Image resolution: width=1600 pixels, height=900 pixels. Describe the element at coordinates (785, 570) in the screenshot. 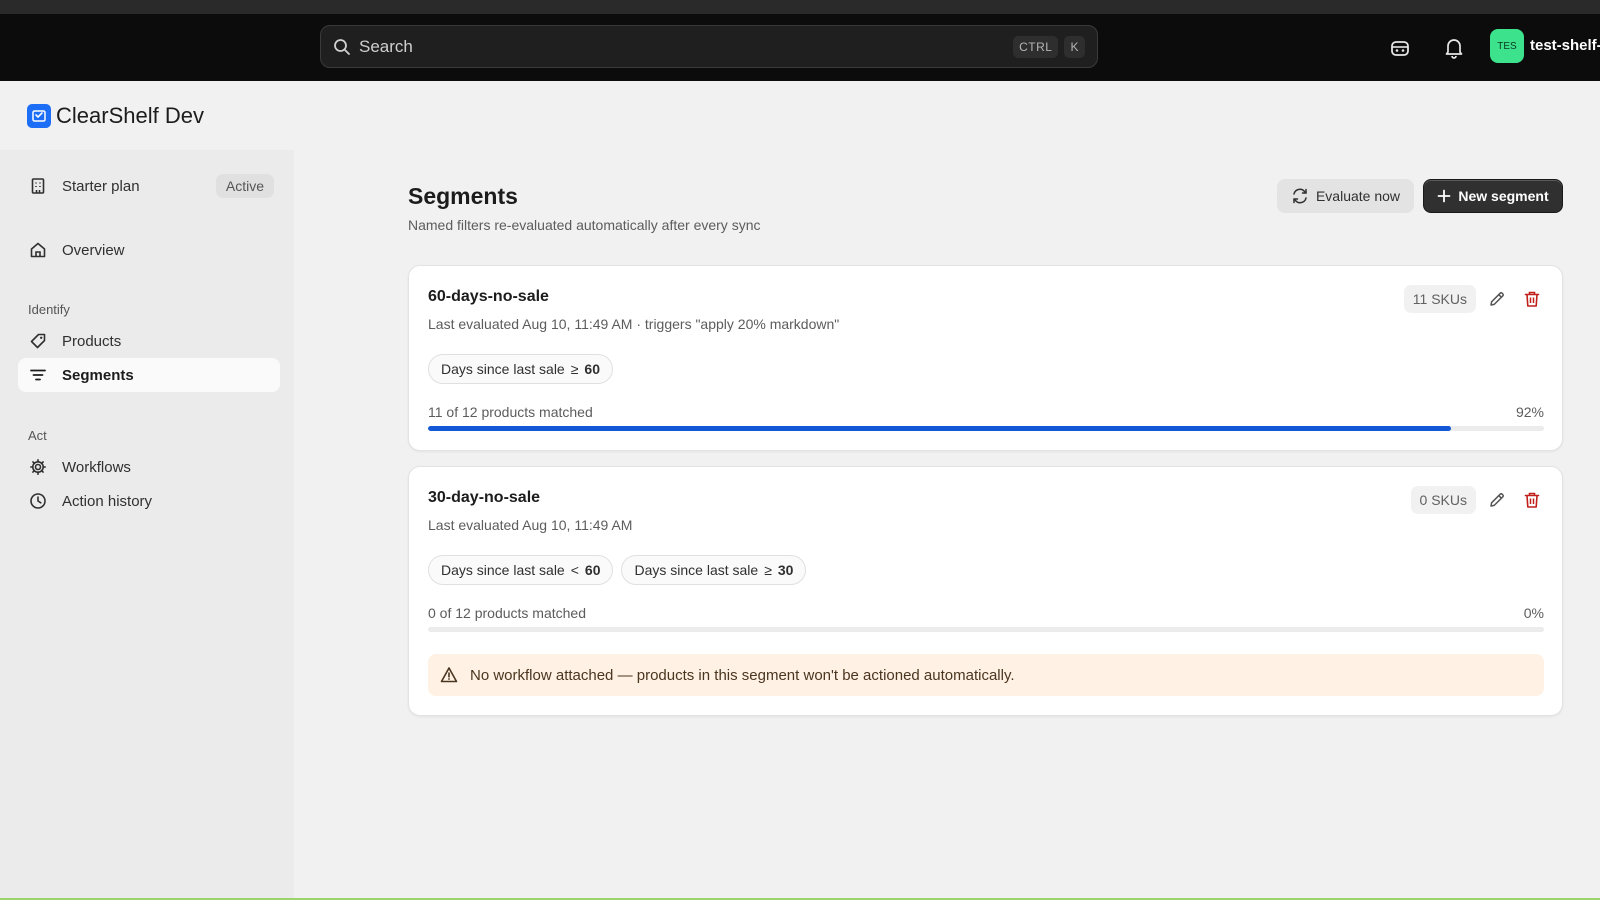

I see `condition-value: 30` at that location.